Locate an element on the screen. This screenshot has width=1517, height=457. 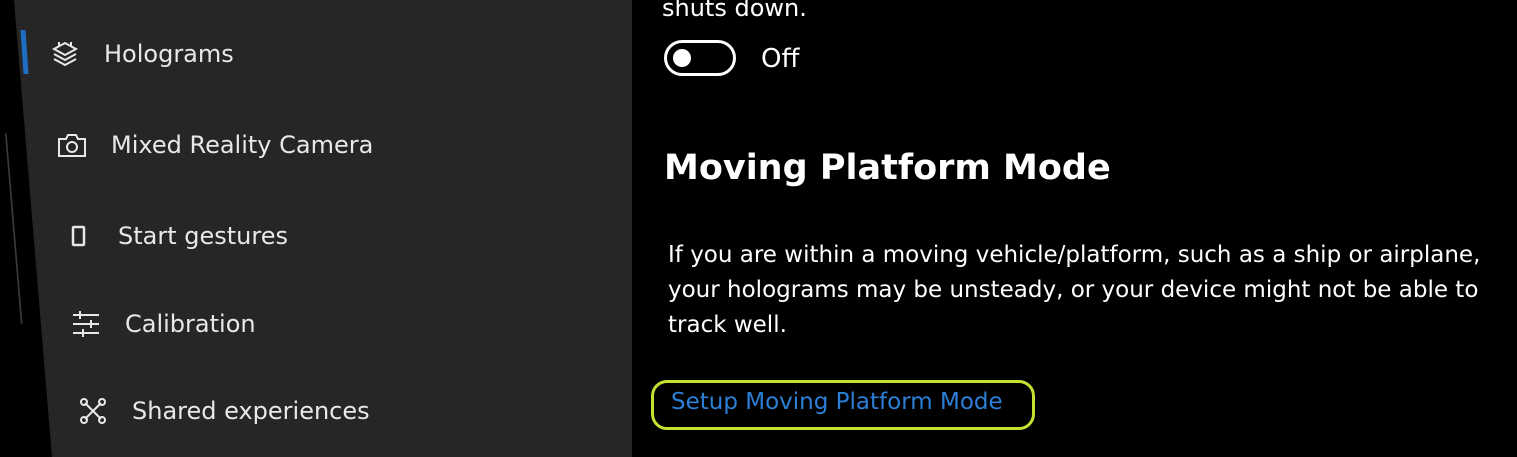
sidebar-item-start-gestures: Start gestures is located at coordinates (175, 236).